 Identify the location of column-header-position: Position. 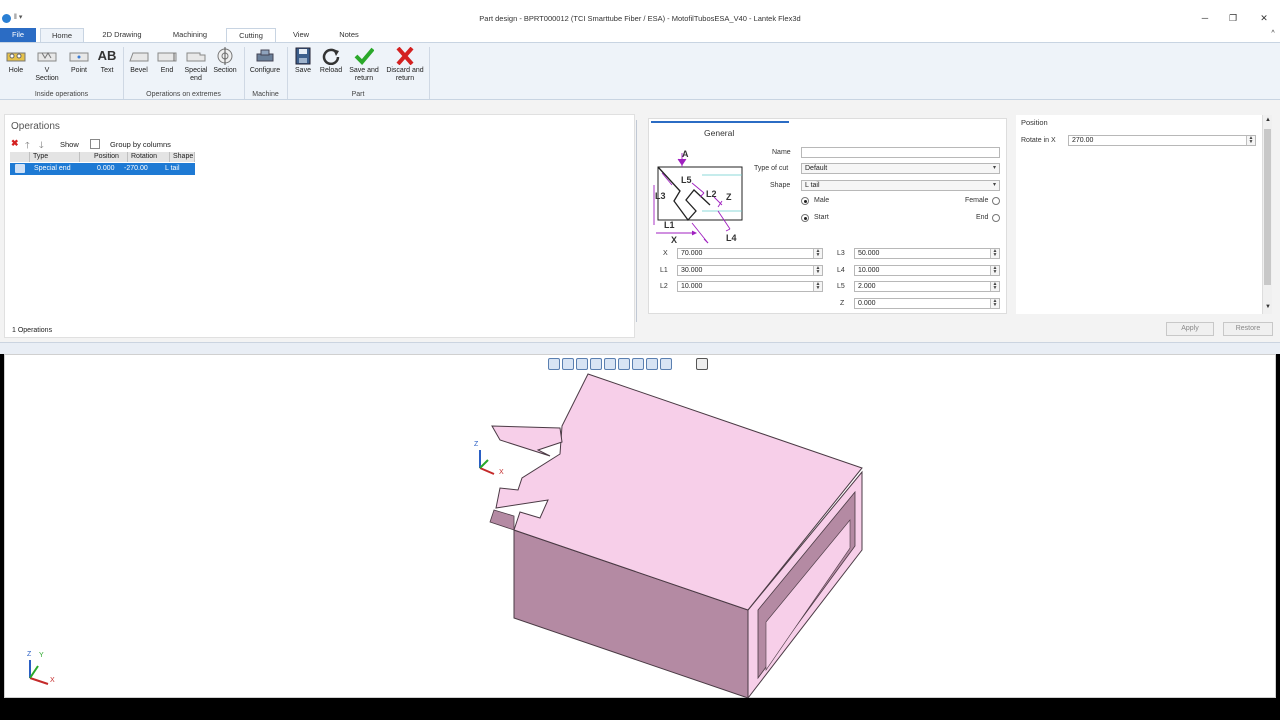
(104, 157).